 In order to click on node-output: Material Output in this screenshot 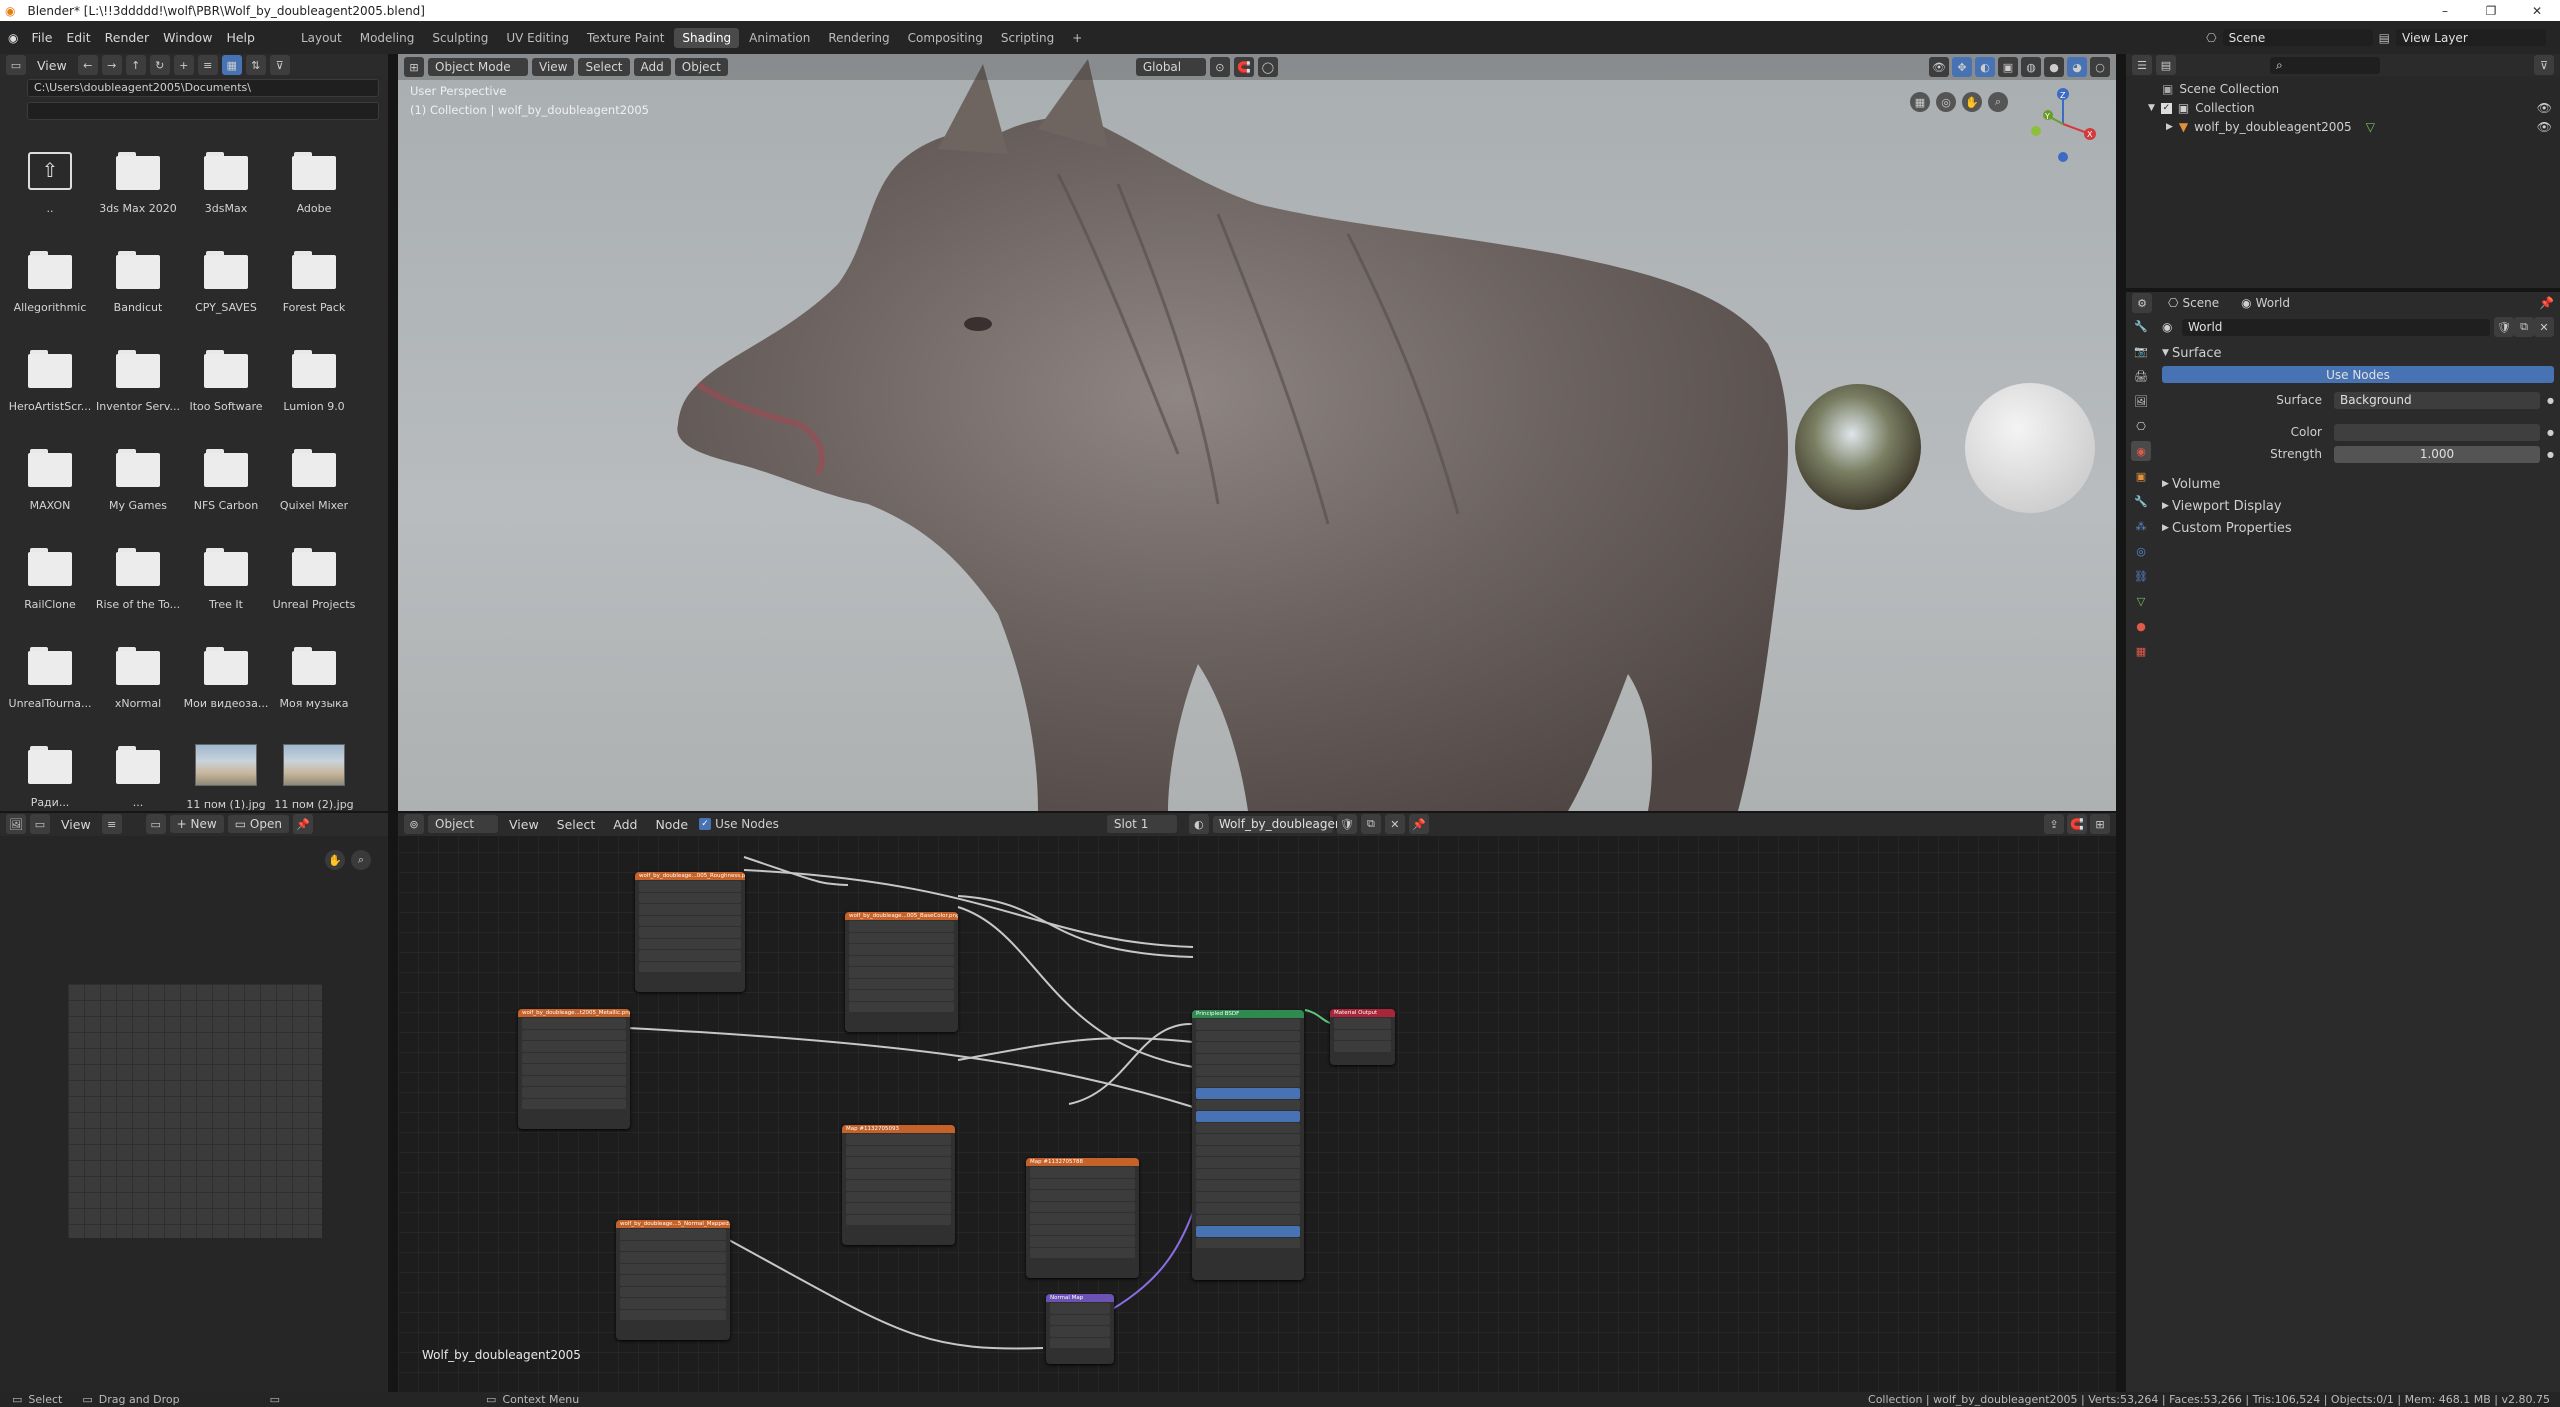, I will do `click(1362, 1037)`.